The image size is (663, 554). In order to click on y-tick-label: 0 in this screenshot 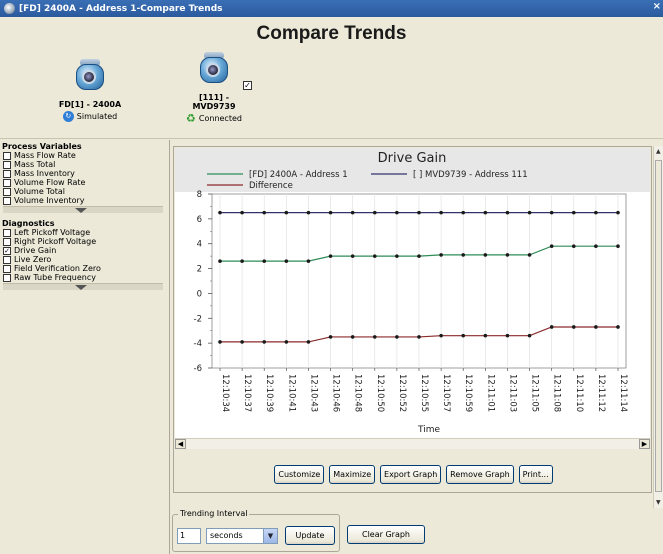, I will do `click(199, 294)`.